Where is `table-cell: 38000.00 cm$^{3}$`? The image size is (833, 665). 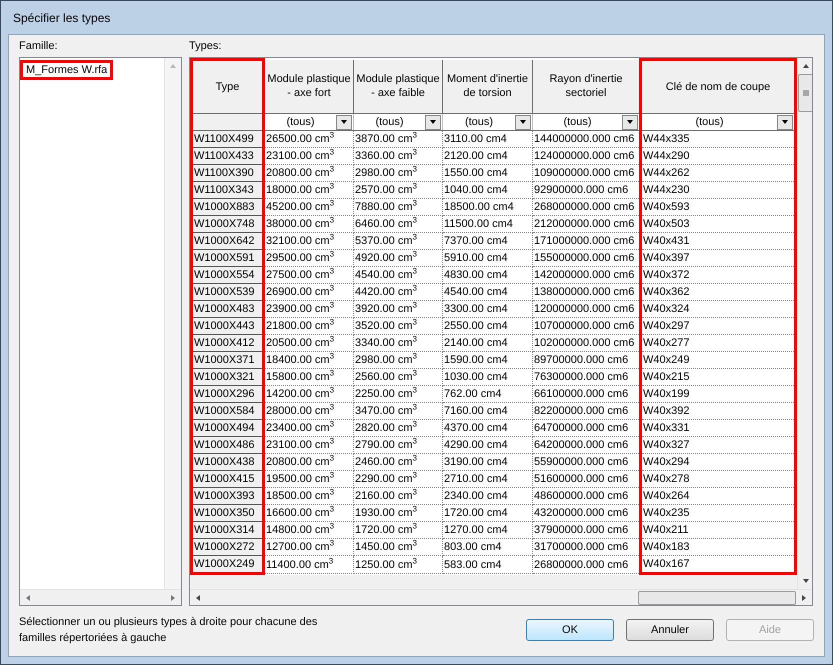 table-cell: 38000.00 cm$^{3}$ is located at coordinates (309, 224).